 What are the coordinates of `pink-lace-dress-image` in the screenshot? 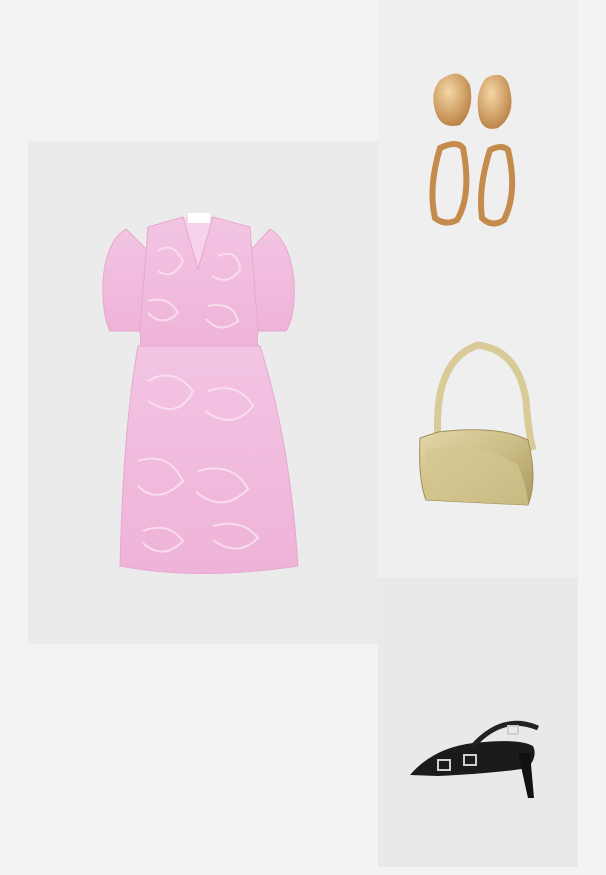 It's located at (200, 393).